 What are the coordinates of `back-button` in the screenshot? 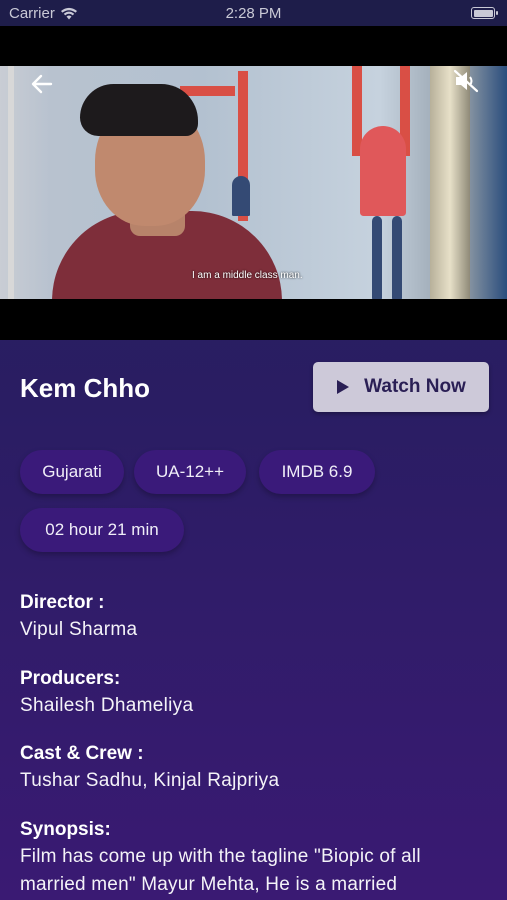 It's located at (42, 84).